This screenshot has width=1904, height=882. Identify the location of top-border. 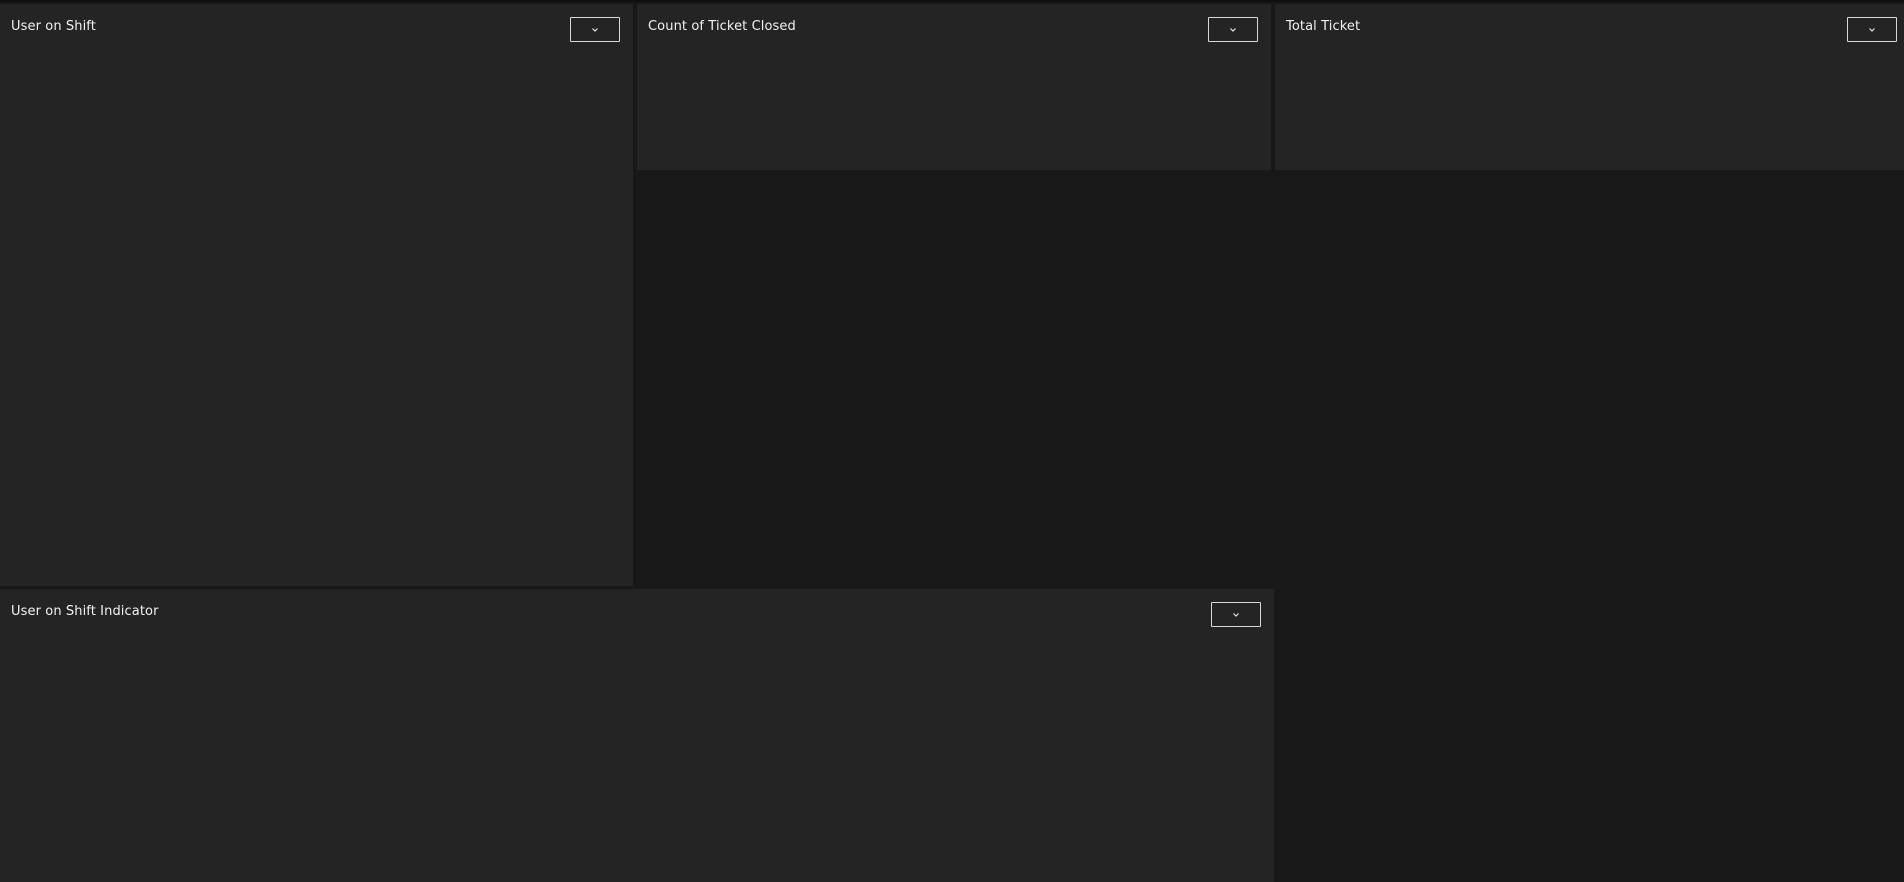
(952, 1).